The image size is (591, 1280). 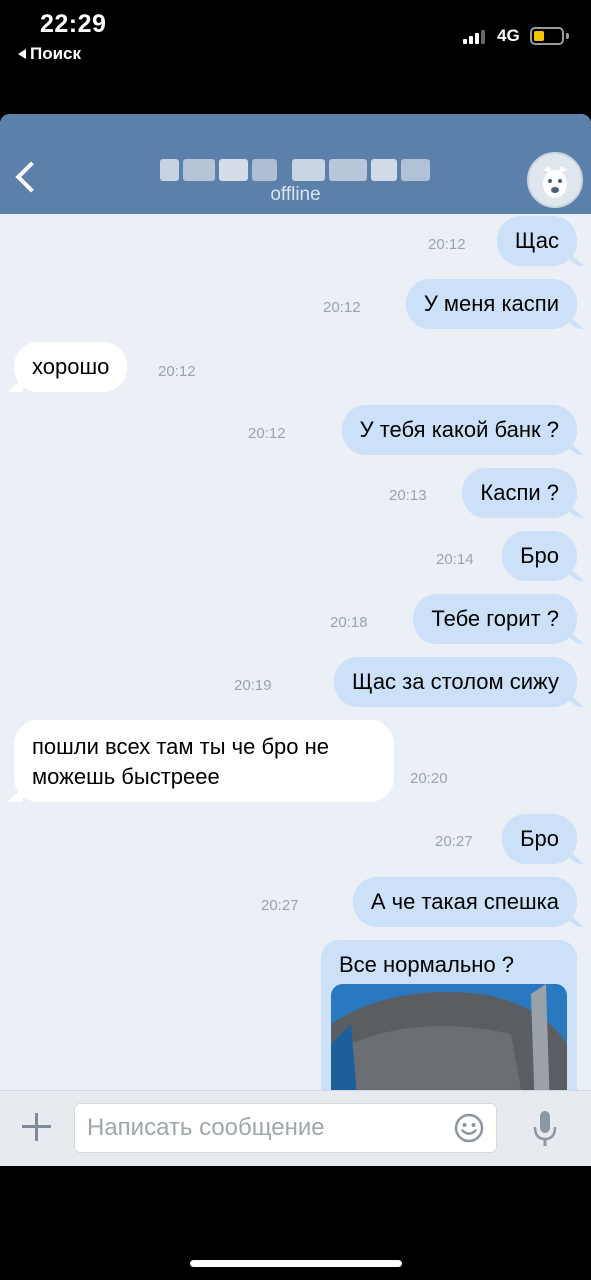 What do you see at coordinates (547, 36) in the screenshot?
I see `battery-icon` at bounding box center [547, 36].